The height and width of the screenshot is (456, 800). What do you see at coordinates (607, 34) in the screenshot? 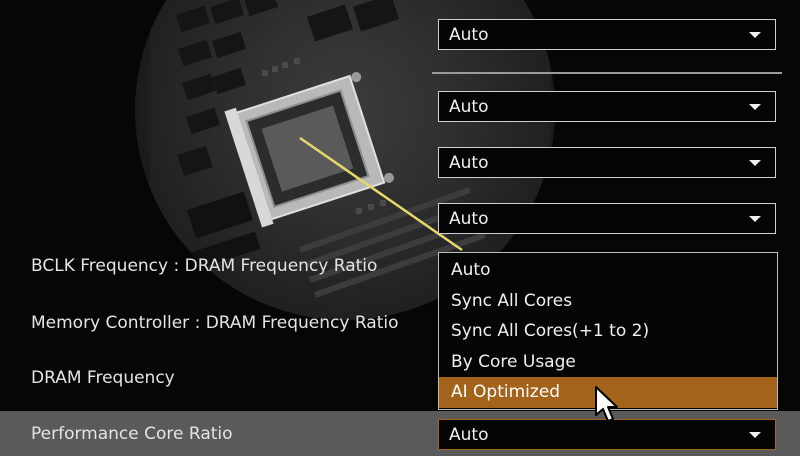
I see `dropdown-setting-1: Auto` at bounding box center [607, 34].